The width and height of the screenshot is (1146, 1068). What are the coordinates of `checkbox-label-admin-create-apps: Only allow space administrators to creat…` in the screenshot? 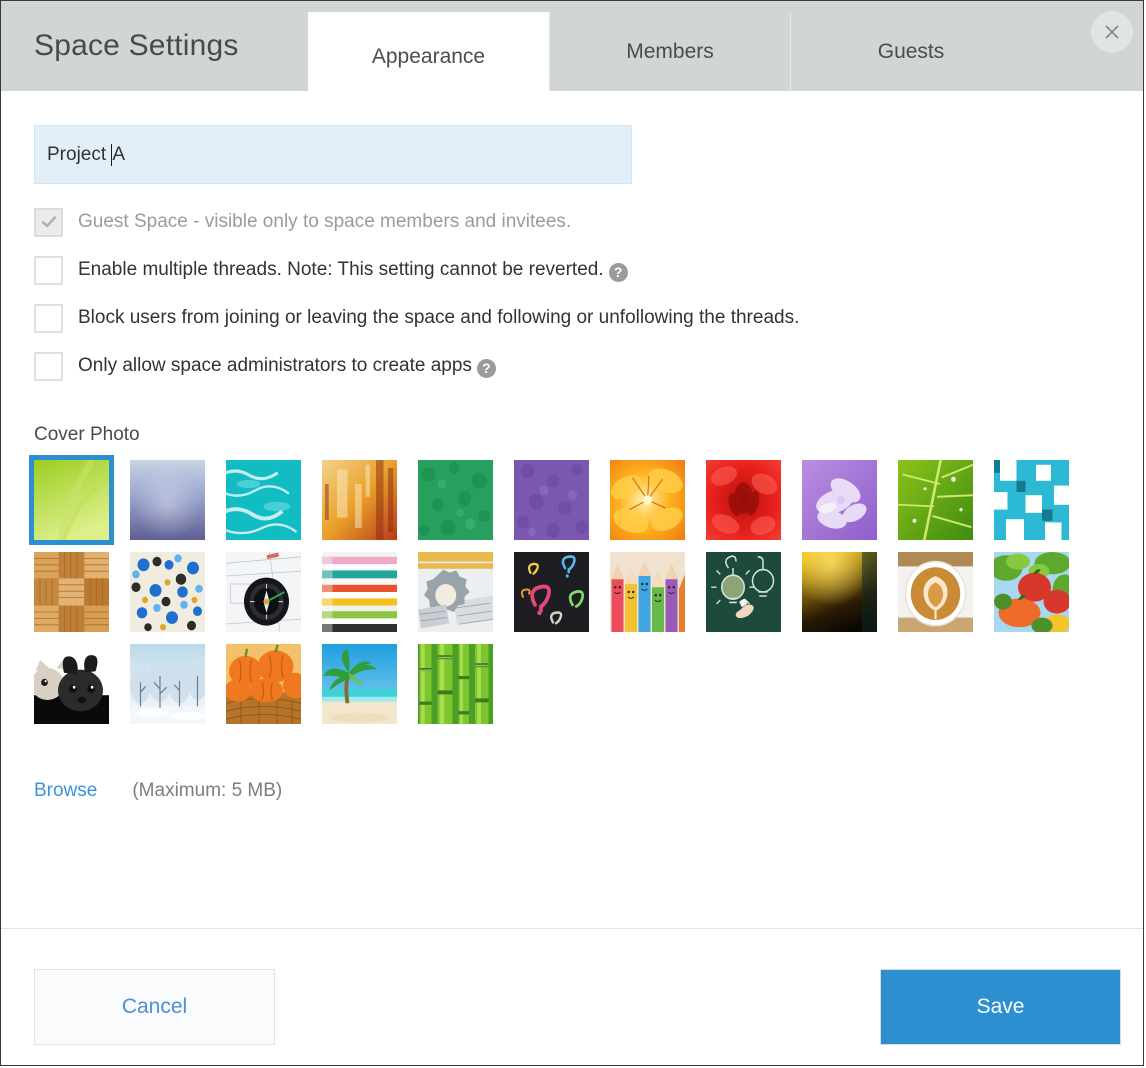 It's located at (287, 366).